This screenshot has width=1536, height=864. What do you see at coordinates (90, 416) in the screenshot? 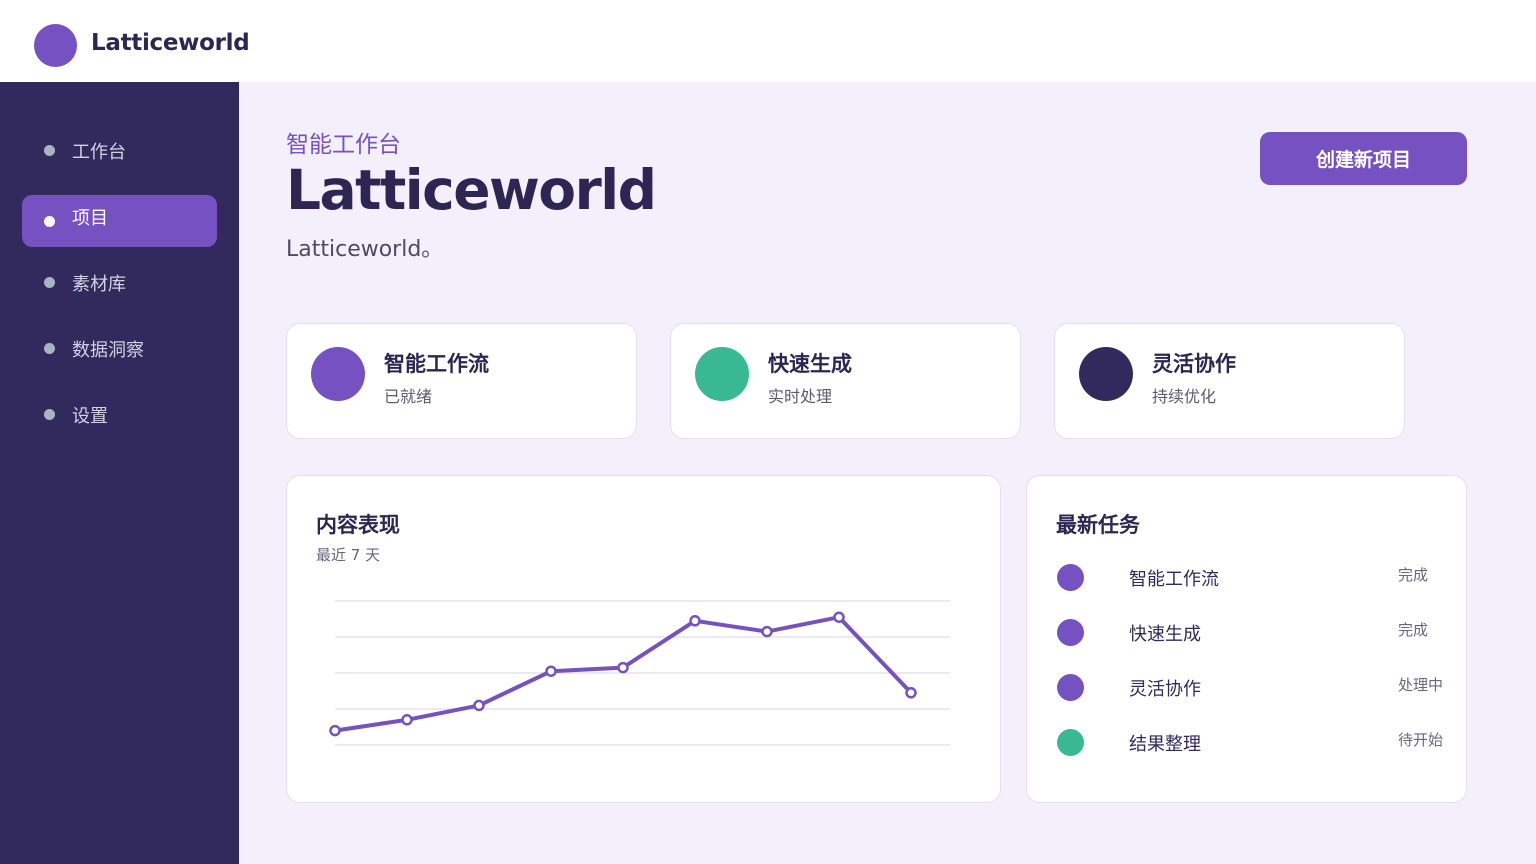
I see `sidebar-item-label: 设置` at bounding box center [90, 416].